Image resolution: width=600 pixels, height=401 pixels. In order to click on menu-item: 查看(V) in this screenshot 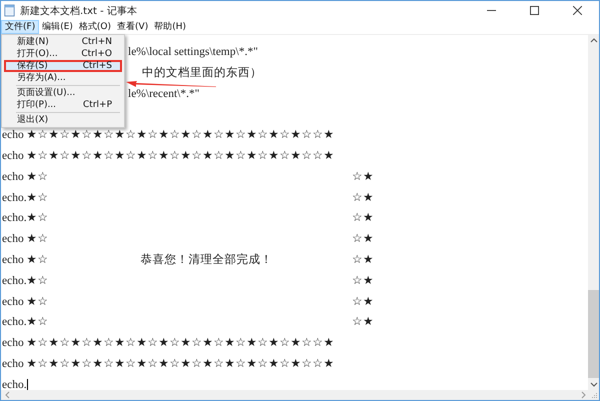, I will do `click(133, 27)`.